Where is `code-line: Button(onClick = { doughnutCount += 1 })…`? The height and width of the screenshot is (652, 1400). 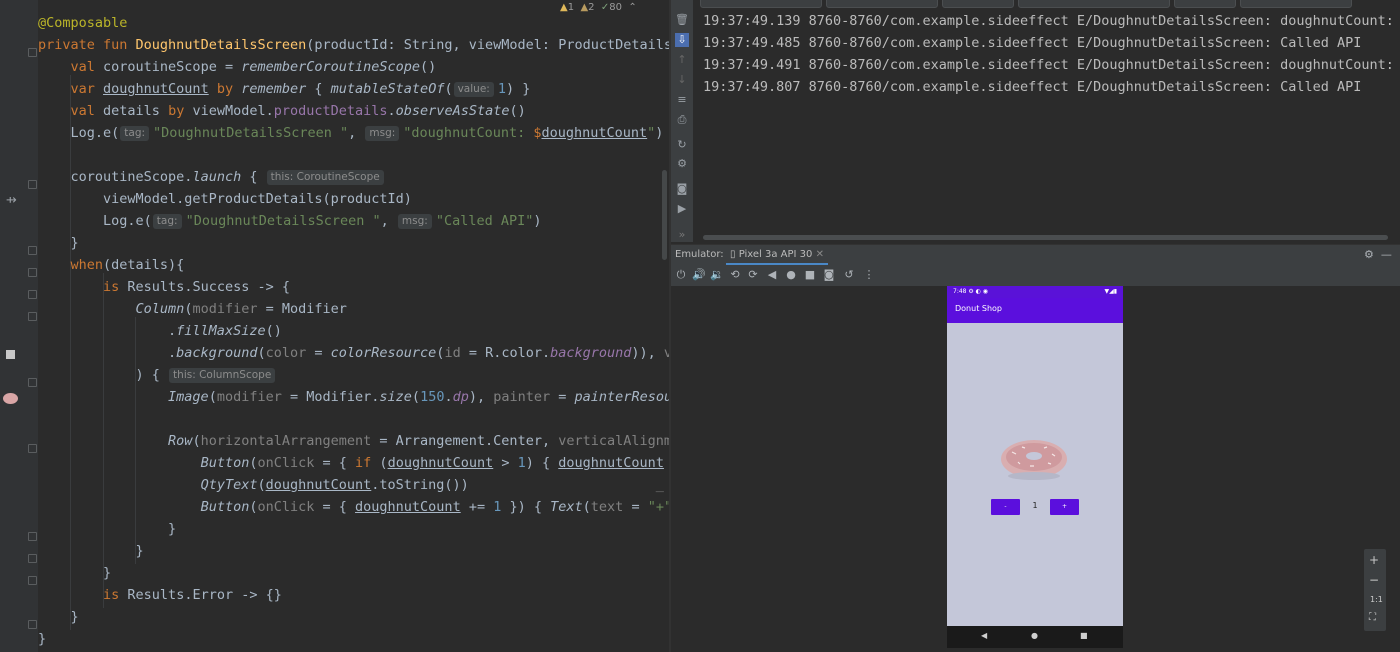 code-line: Button(onClick = { doughnutCount += 1 })… is located at coordinates (440, 507).